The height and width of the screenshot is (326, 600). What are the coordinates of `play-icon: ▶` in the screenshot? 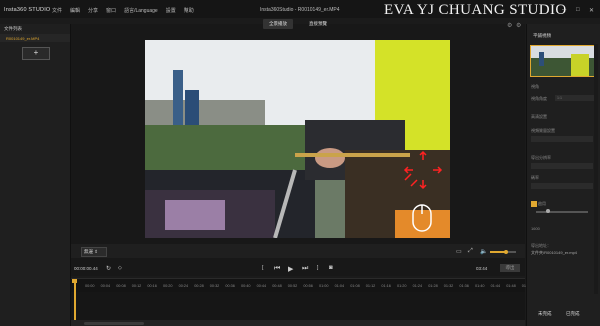 It's located at (290, 269).